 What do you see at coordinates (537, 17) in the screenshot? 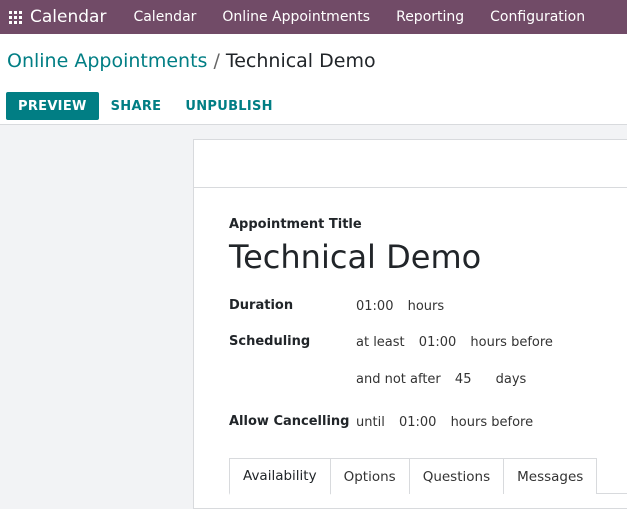
I see `menu-configuration: Configuration` at bounding box center [537, 17].